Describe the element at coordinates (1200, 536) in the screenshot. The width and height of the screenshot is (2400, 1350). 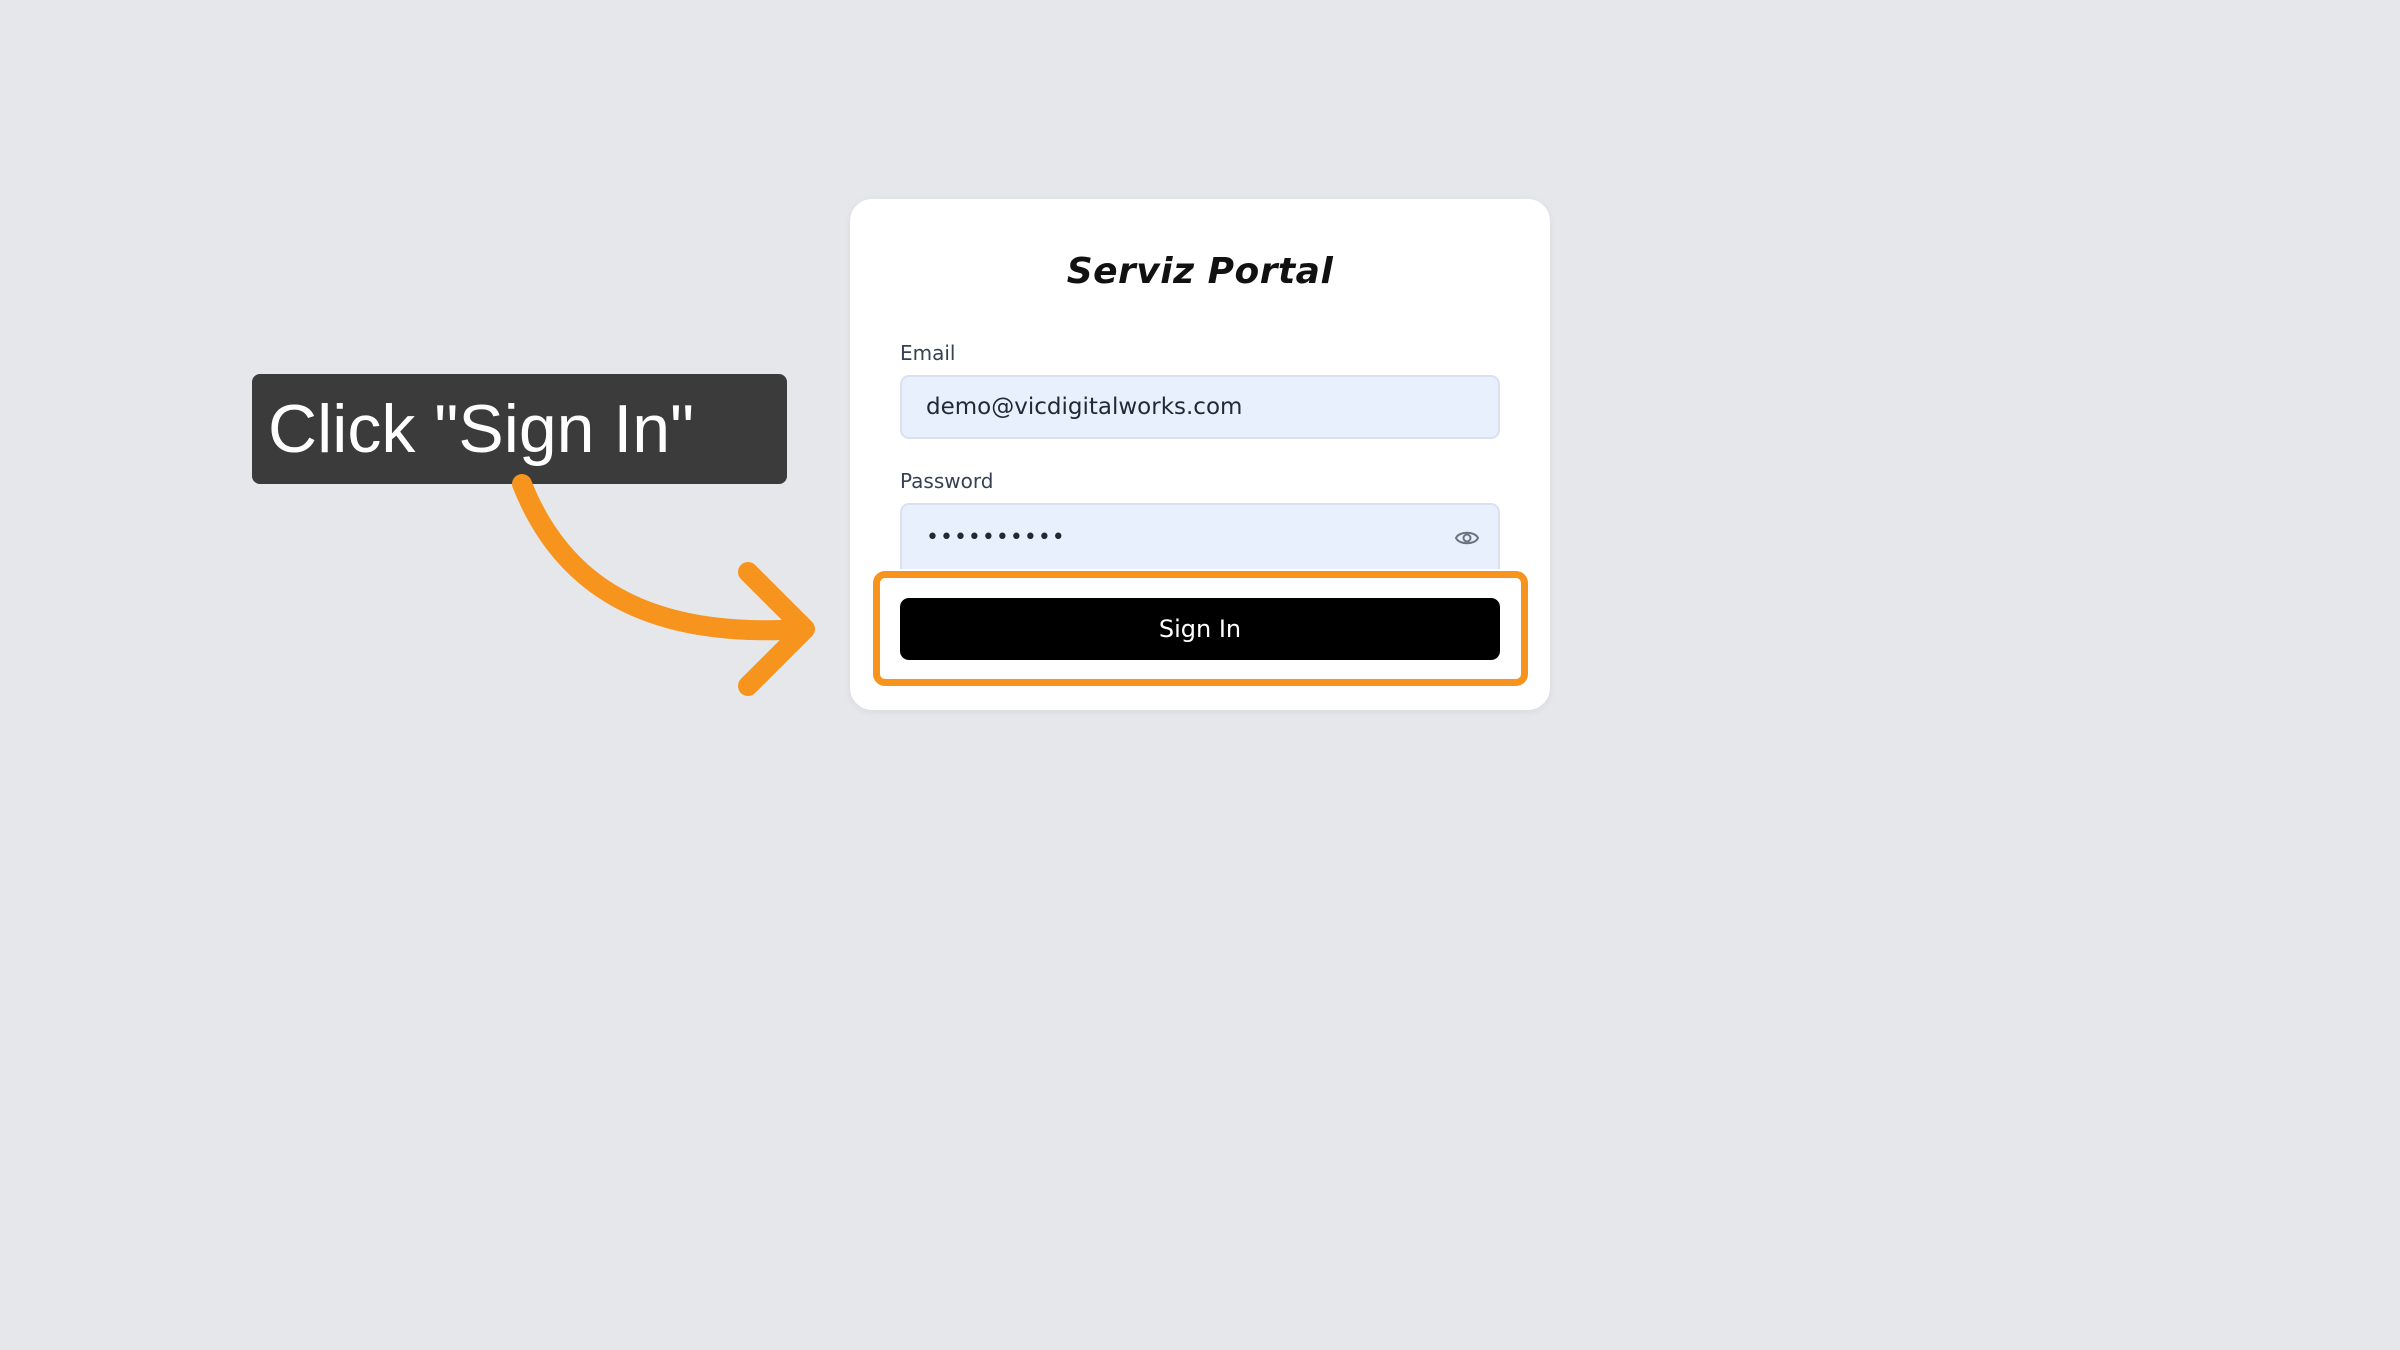
I see `password-field: ••••••••••` at that location.